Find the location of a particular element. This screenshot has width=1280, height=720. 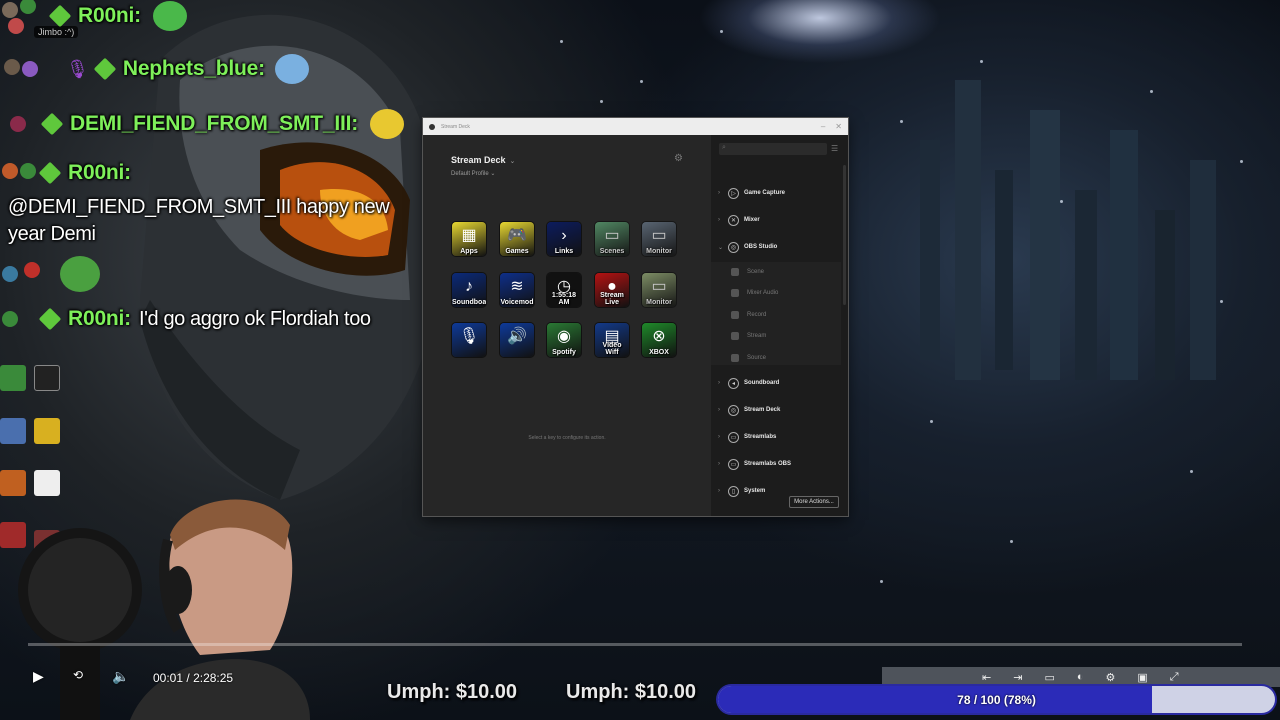

volume-icon: 🔈 is located at coordinates (120, 676).